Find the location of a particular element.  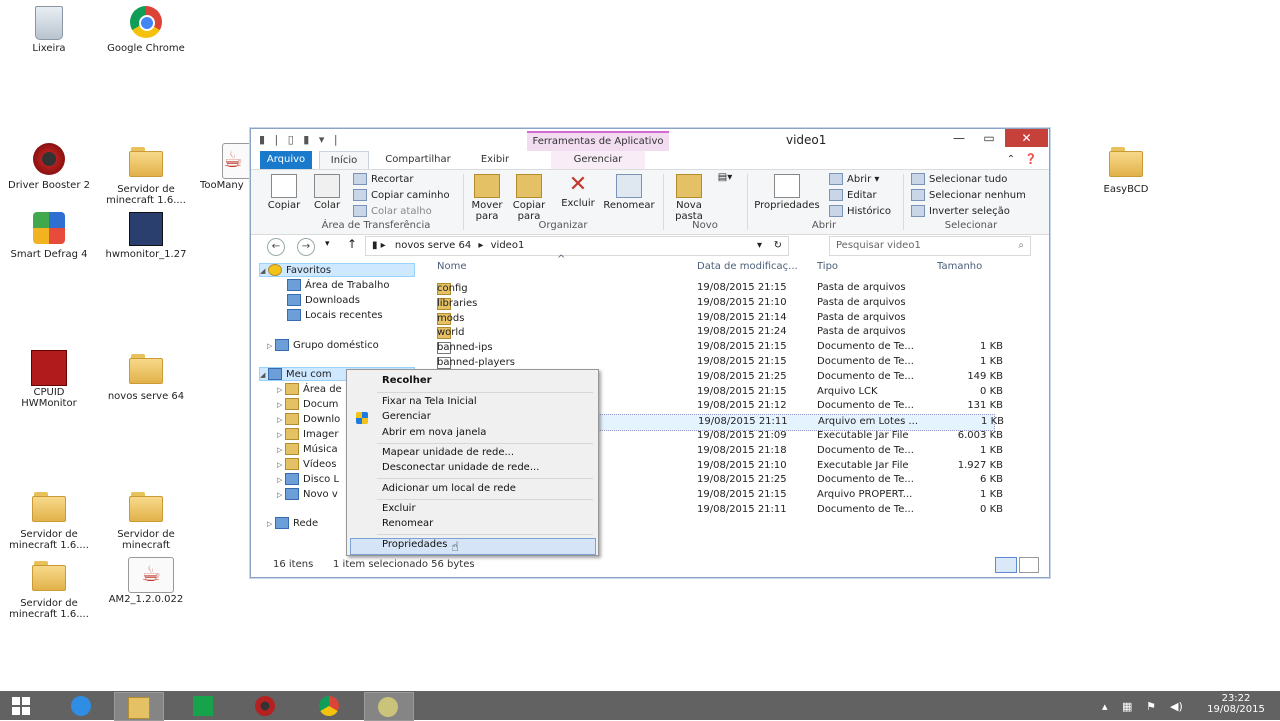

breadcrumb-novos-serve: novos serve 64 is located at coordinates (433, 245).